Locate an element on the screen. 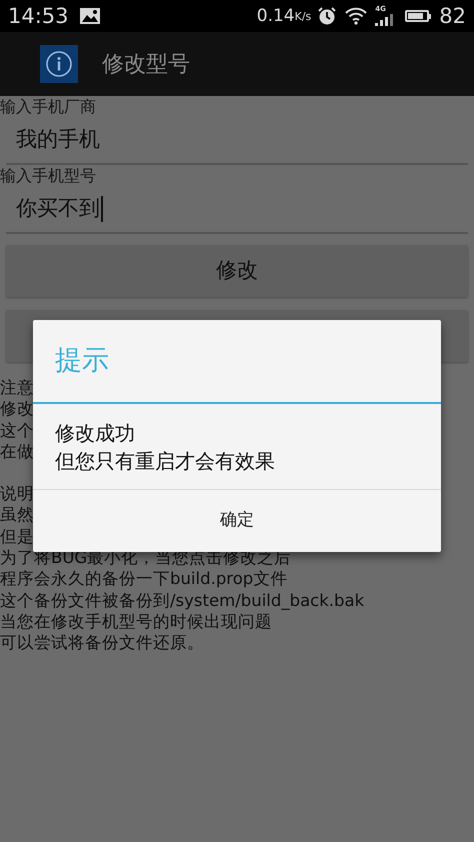  image-icon is located at coordinates (89, 16).